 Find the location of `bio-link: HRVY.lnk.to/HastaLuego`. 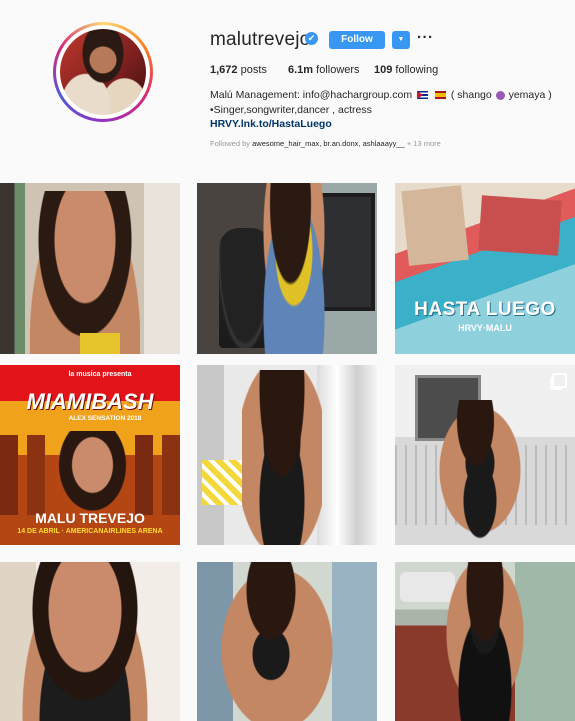

bio-link: HRVY.lnk.to/HastaLuego is located at coordinates (271, 124).